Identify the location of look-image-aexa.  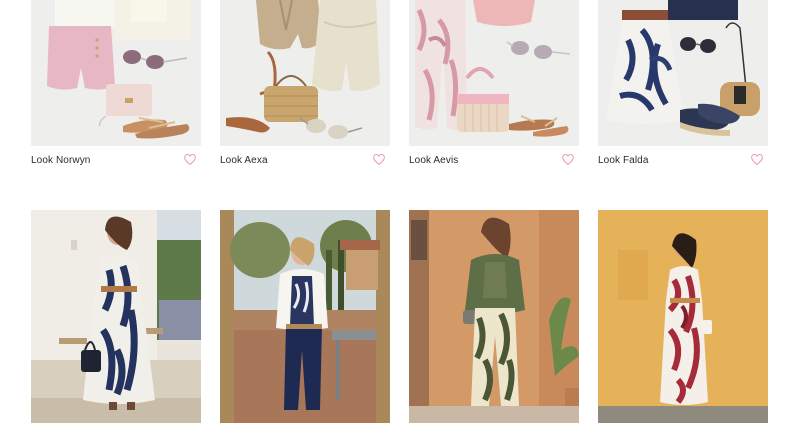
(305, 73).